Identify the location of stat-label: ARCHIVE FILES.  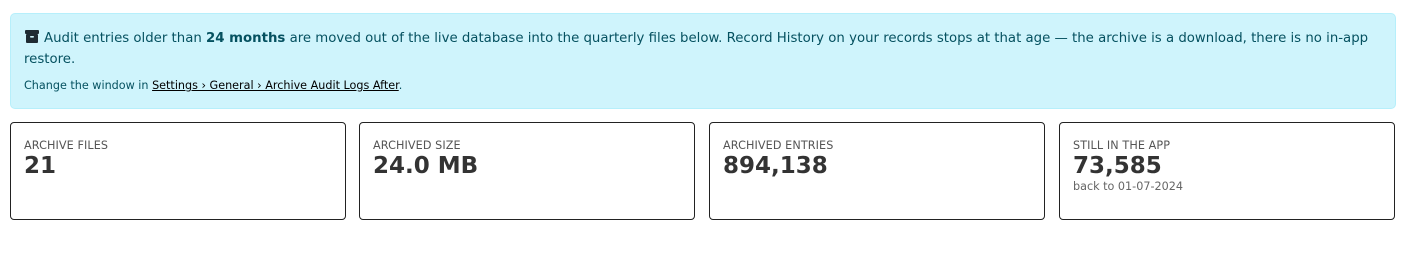
(66, 145).